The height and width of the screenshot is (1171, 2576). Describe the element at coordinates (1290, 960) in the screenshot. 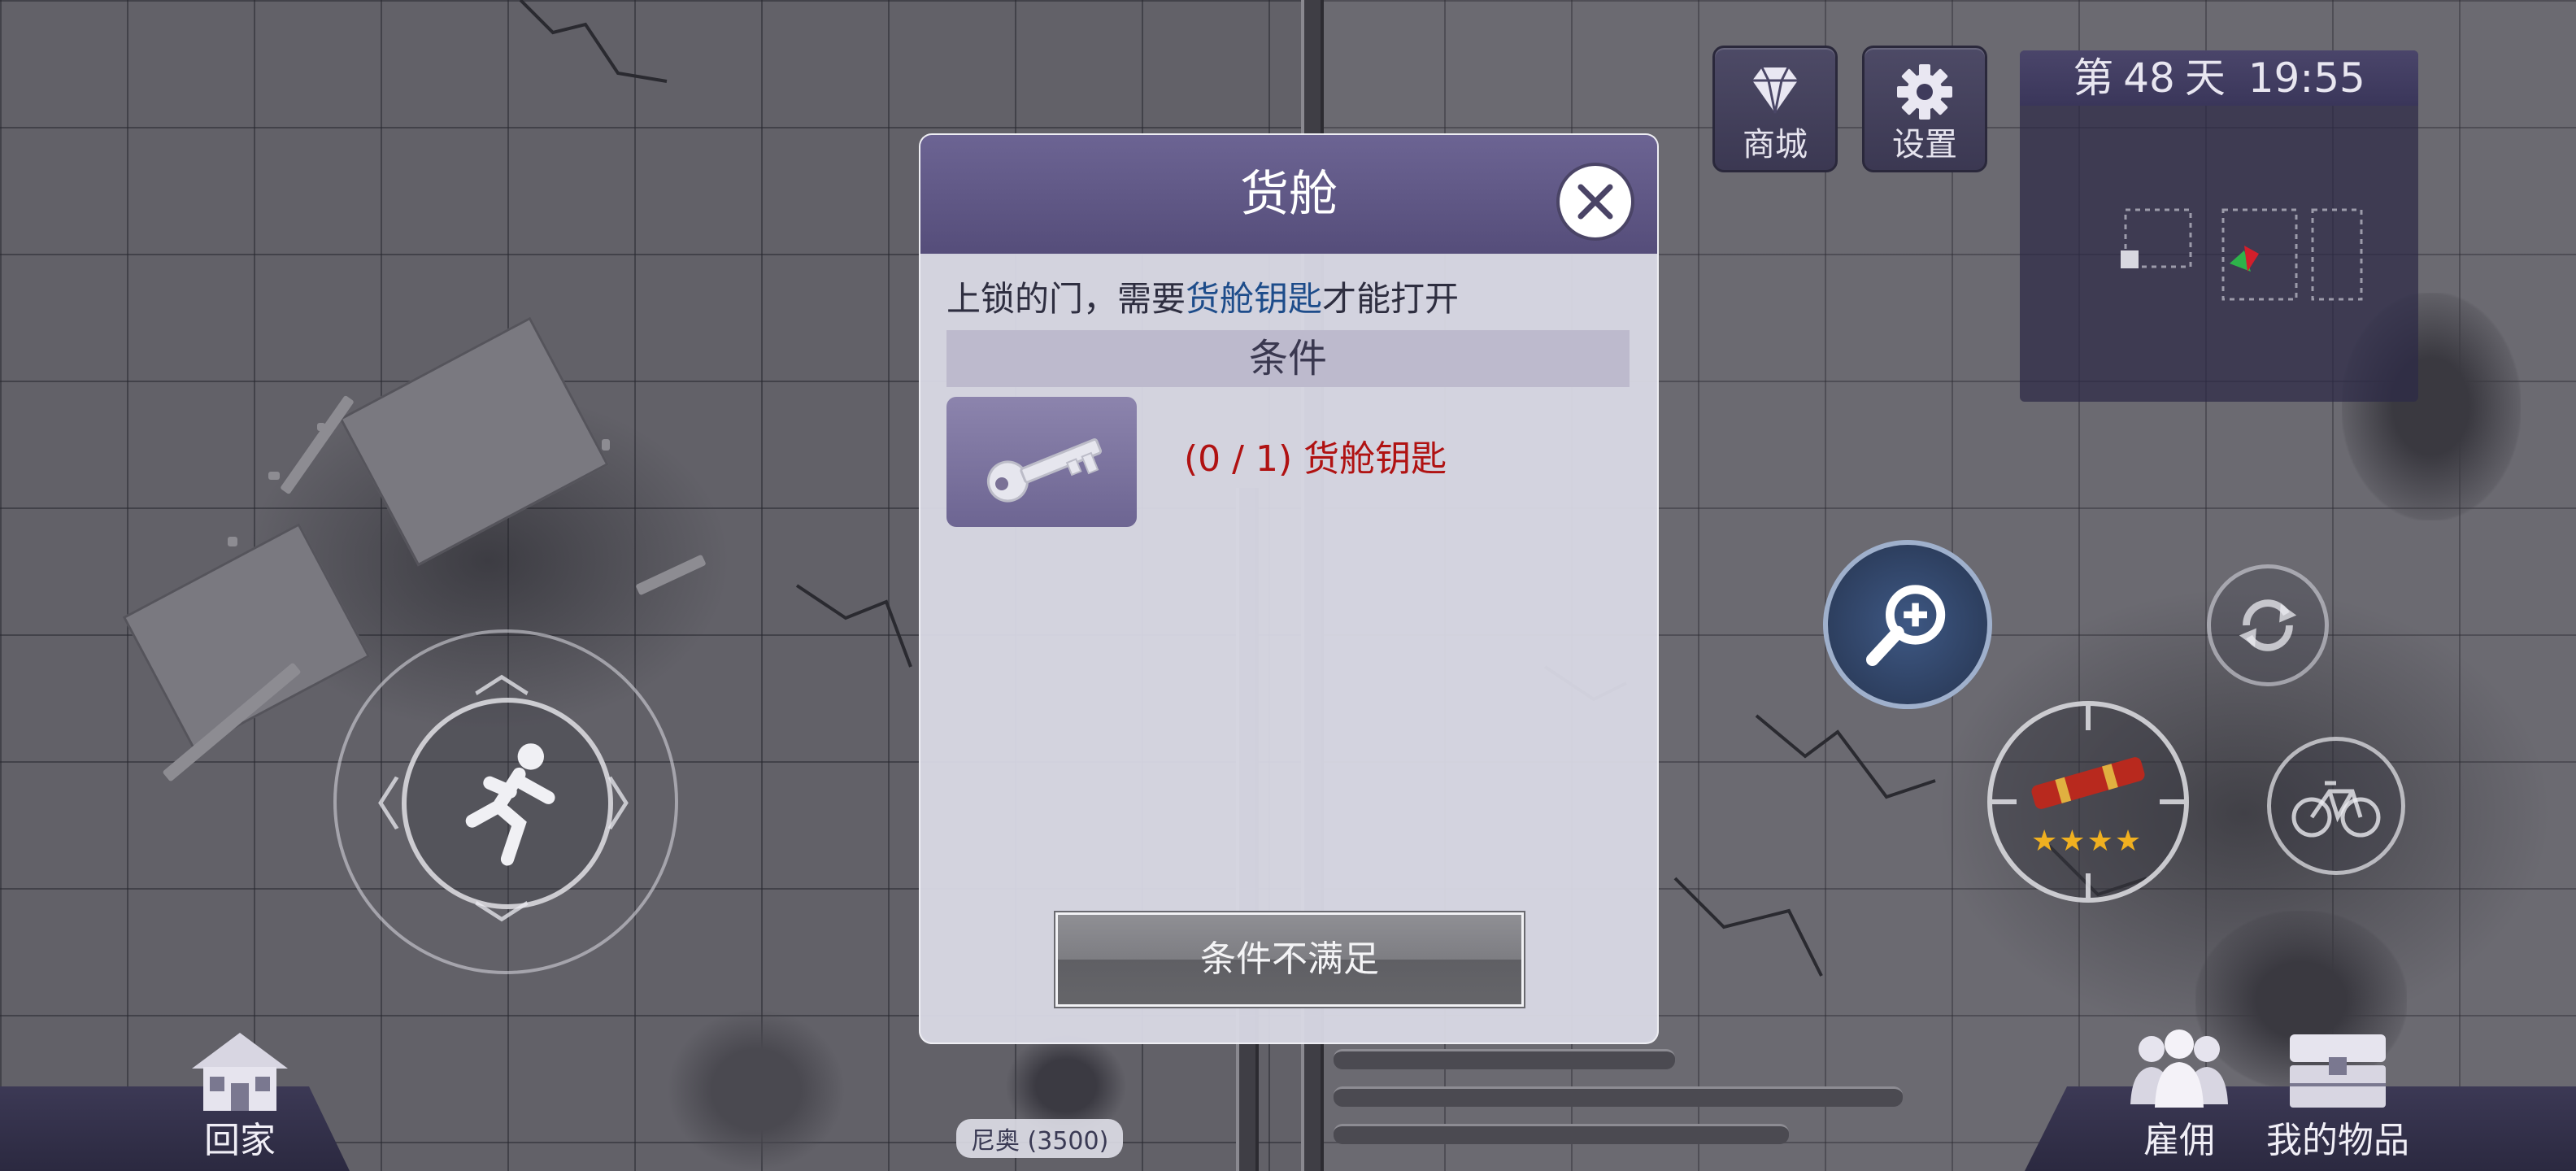

I see `conditions-not-met-button: 条件不满足` at that location.